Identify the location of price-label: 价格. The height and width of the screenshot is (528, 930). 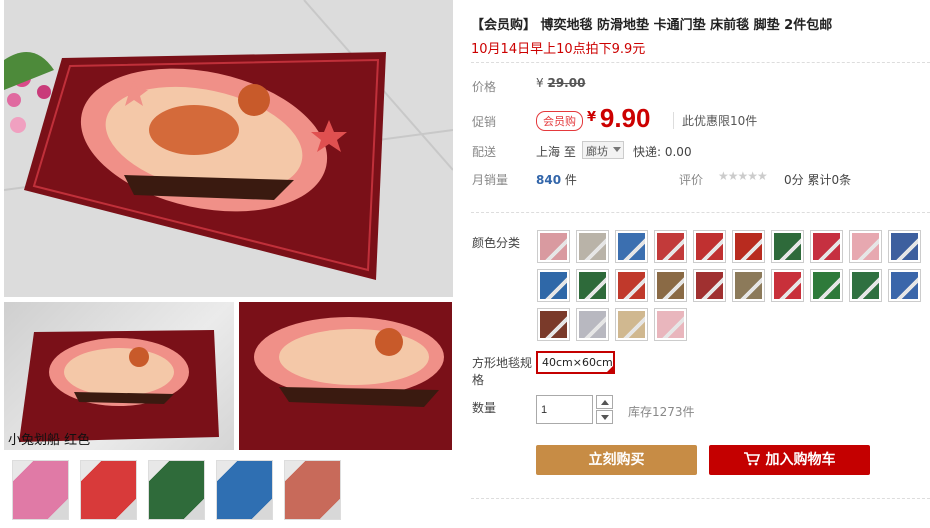
(484, 87).